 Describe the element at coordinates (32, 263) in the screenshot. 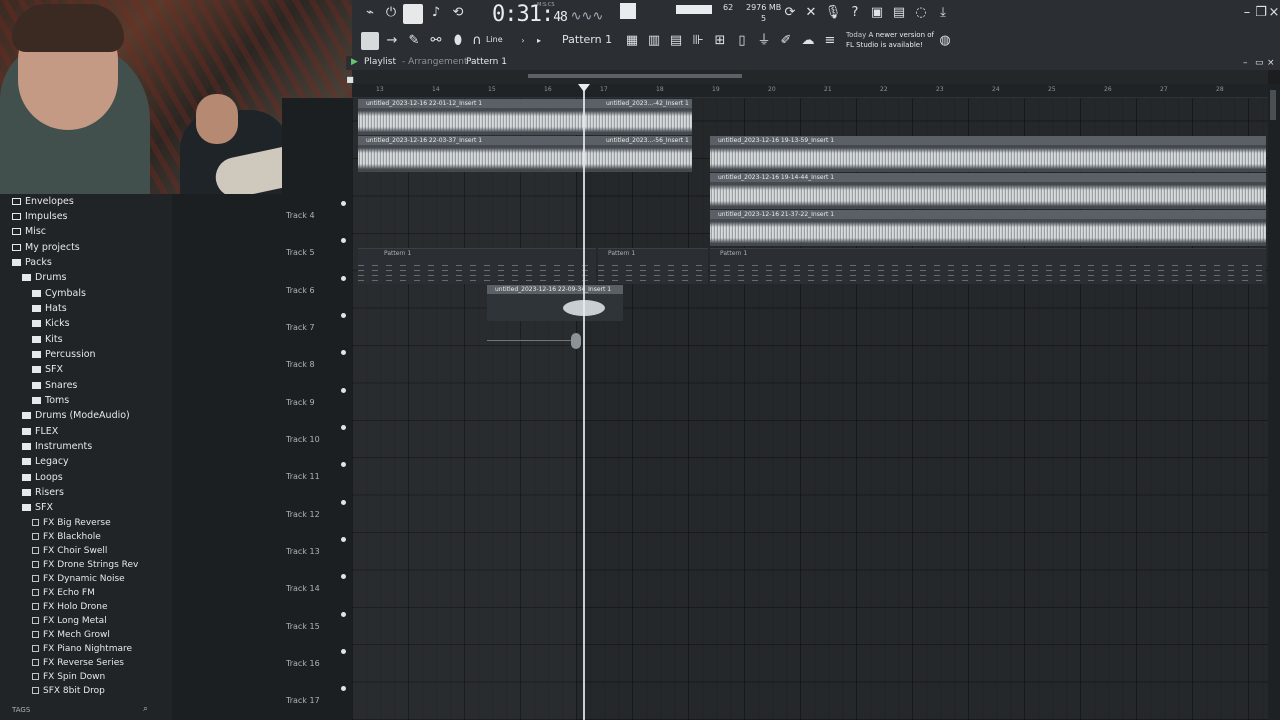

I see `browser-folder-packs: Packs` at that location.